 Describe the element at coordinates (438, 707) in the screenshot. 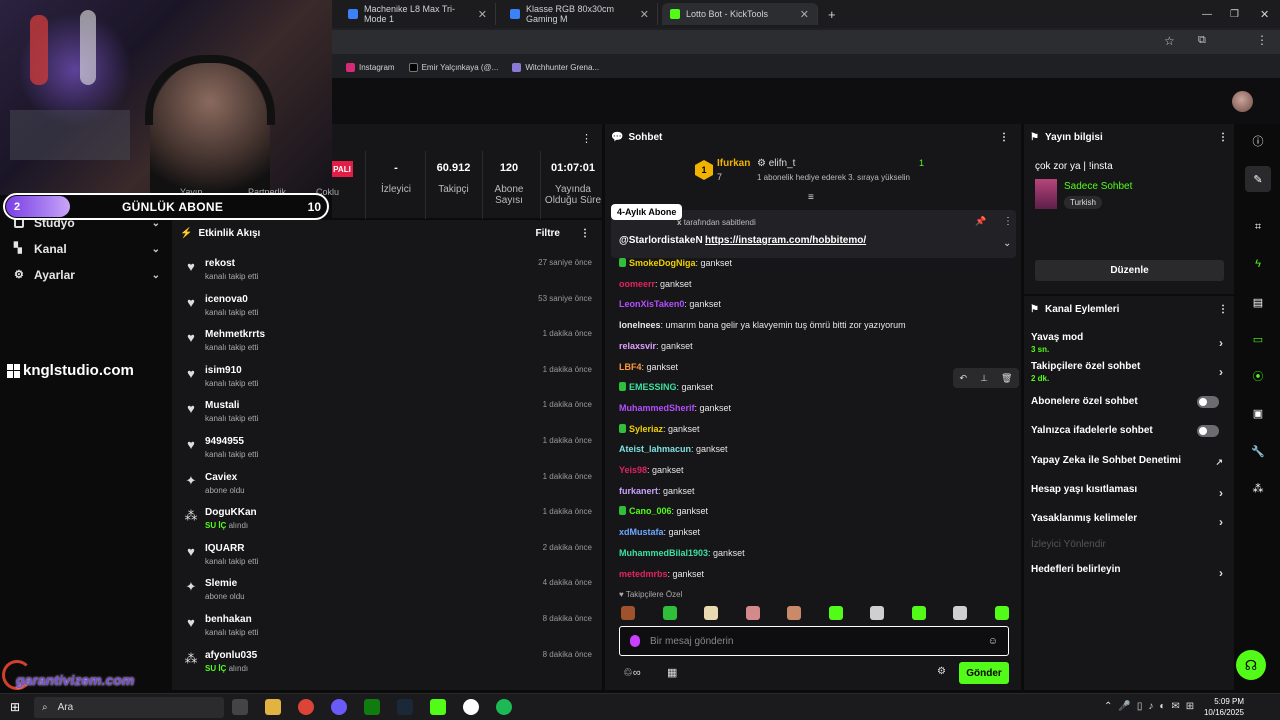

I see `kick-icon` at that location.